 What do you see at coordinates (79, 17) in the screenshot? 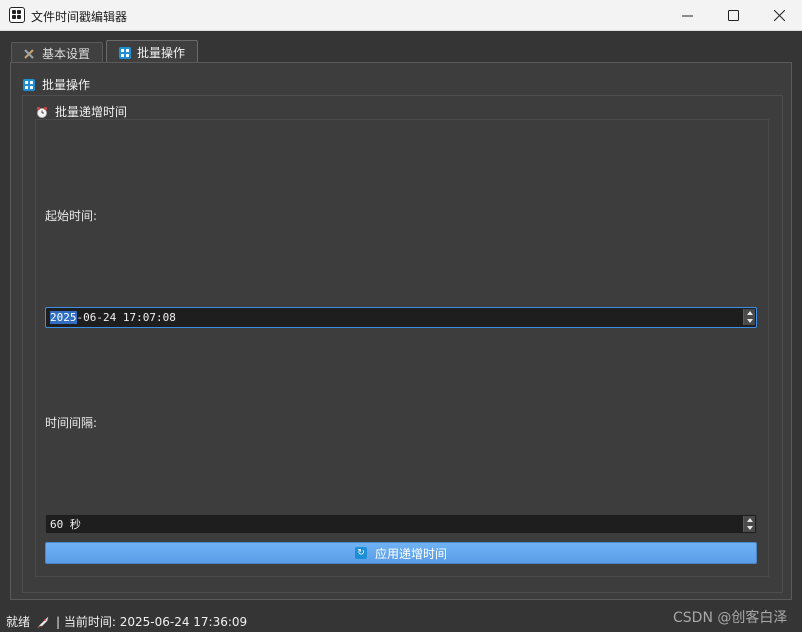
I see `window-title: 文件时间戳编辑器` at bounding box center [79, 17].